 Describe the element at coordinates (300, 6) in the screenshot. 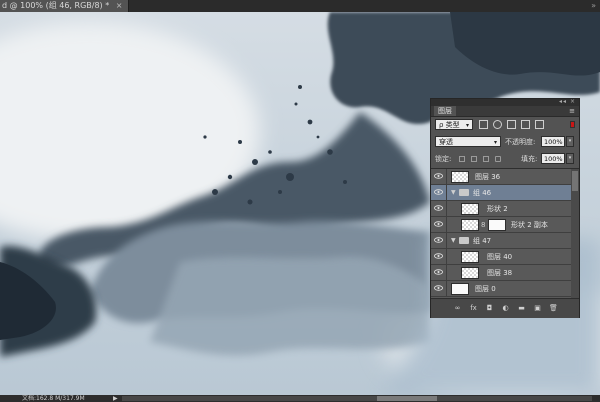

I see `document-tab-bar: d @ 100% (组 46, RGB/8) * × »` at that location.